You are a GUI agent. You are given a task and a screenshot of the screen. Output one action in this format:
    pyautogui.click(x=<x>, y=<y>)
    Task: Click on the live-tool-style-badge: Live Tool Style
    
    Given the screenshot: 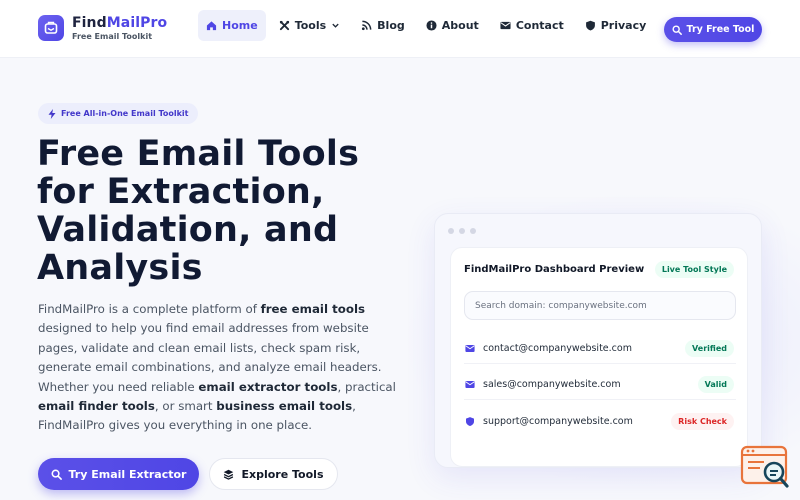 What is the action you would take?
    pyautogui.click(x=694, y=269)
    